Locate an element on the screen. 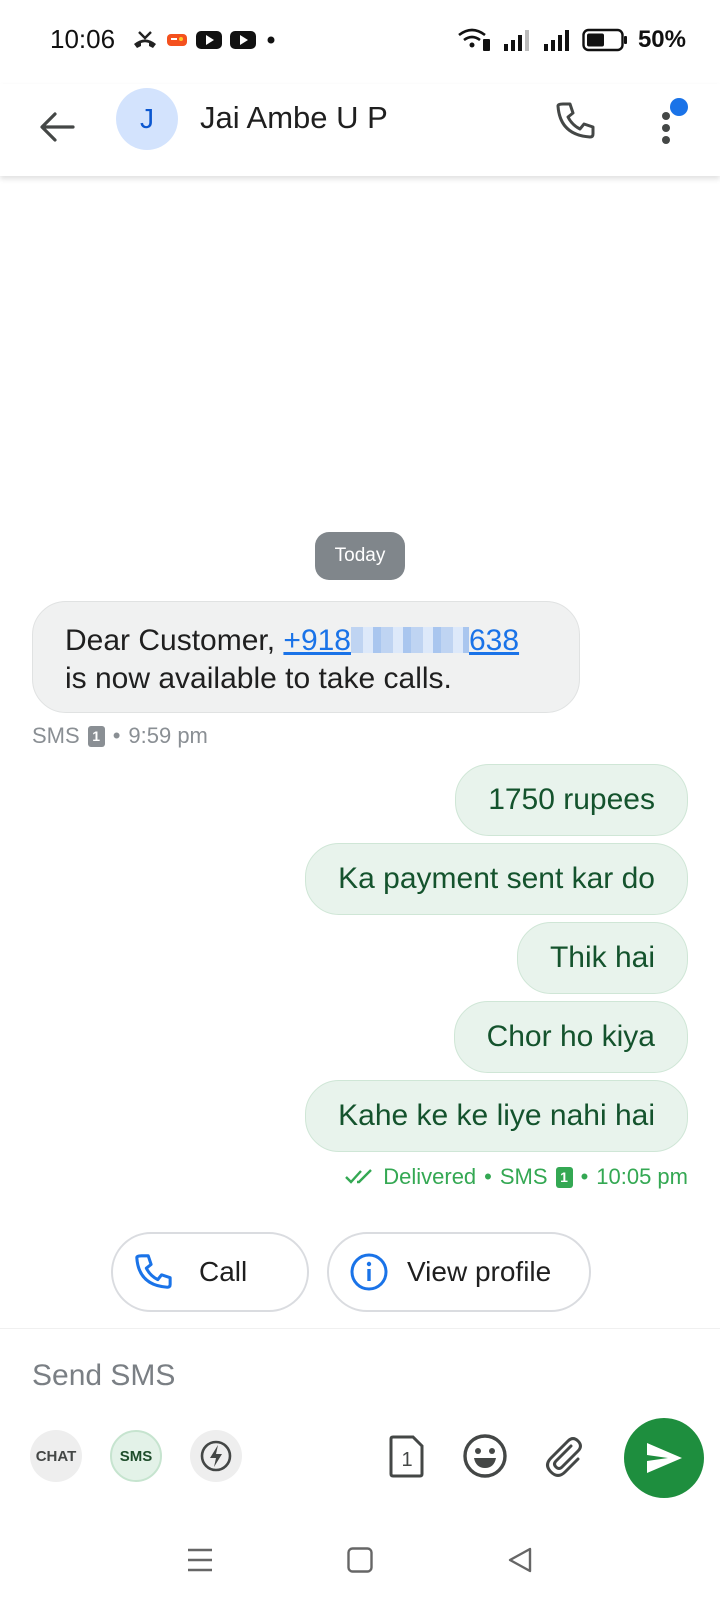 The width and height of the screenshot is (720, 1604). date-divider: Today is located at coordinates (360, 556).